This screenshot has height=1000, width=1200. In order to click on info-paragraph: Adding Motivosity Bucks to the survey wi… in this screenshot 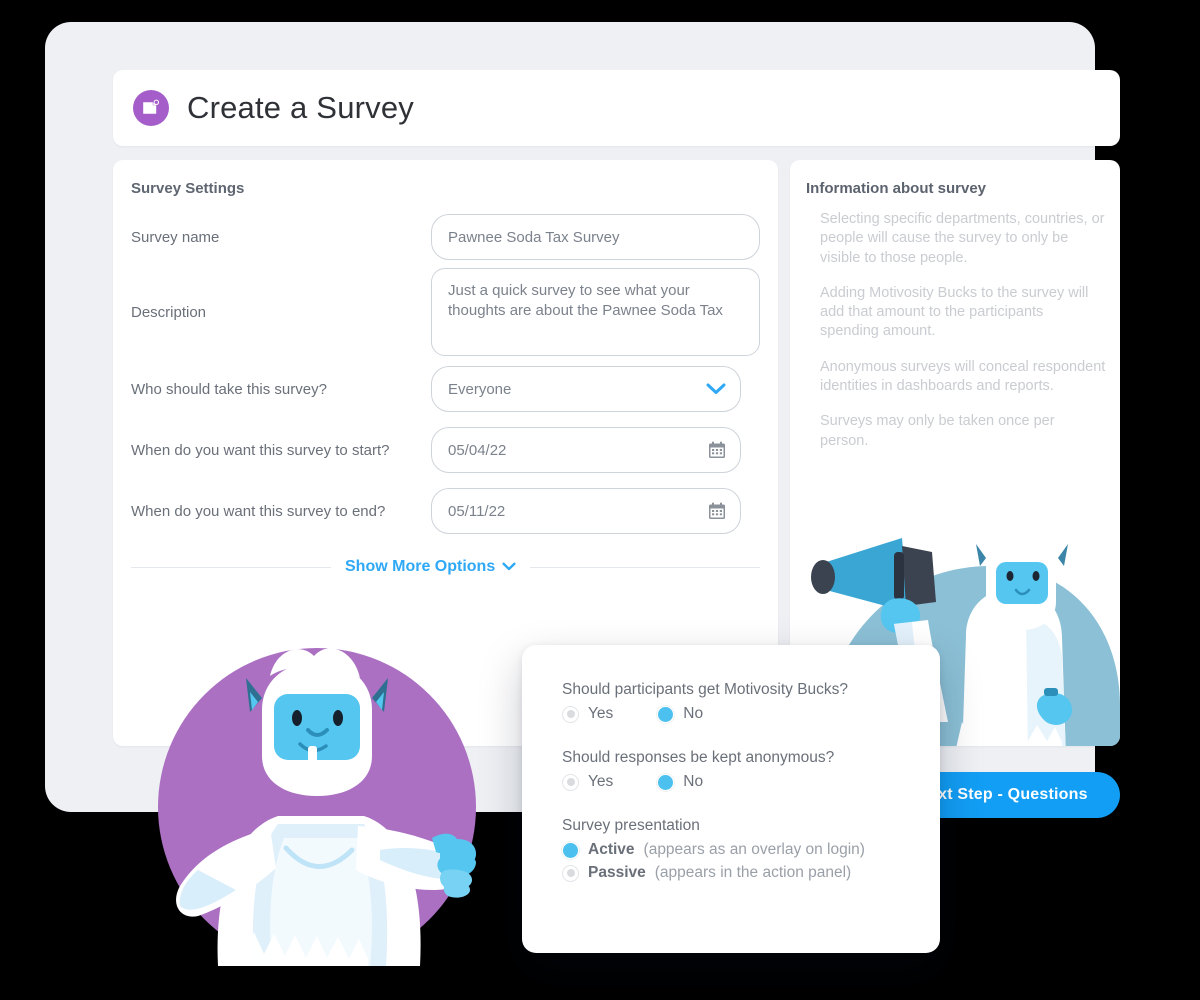, I will do `click(954, 312)`.